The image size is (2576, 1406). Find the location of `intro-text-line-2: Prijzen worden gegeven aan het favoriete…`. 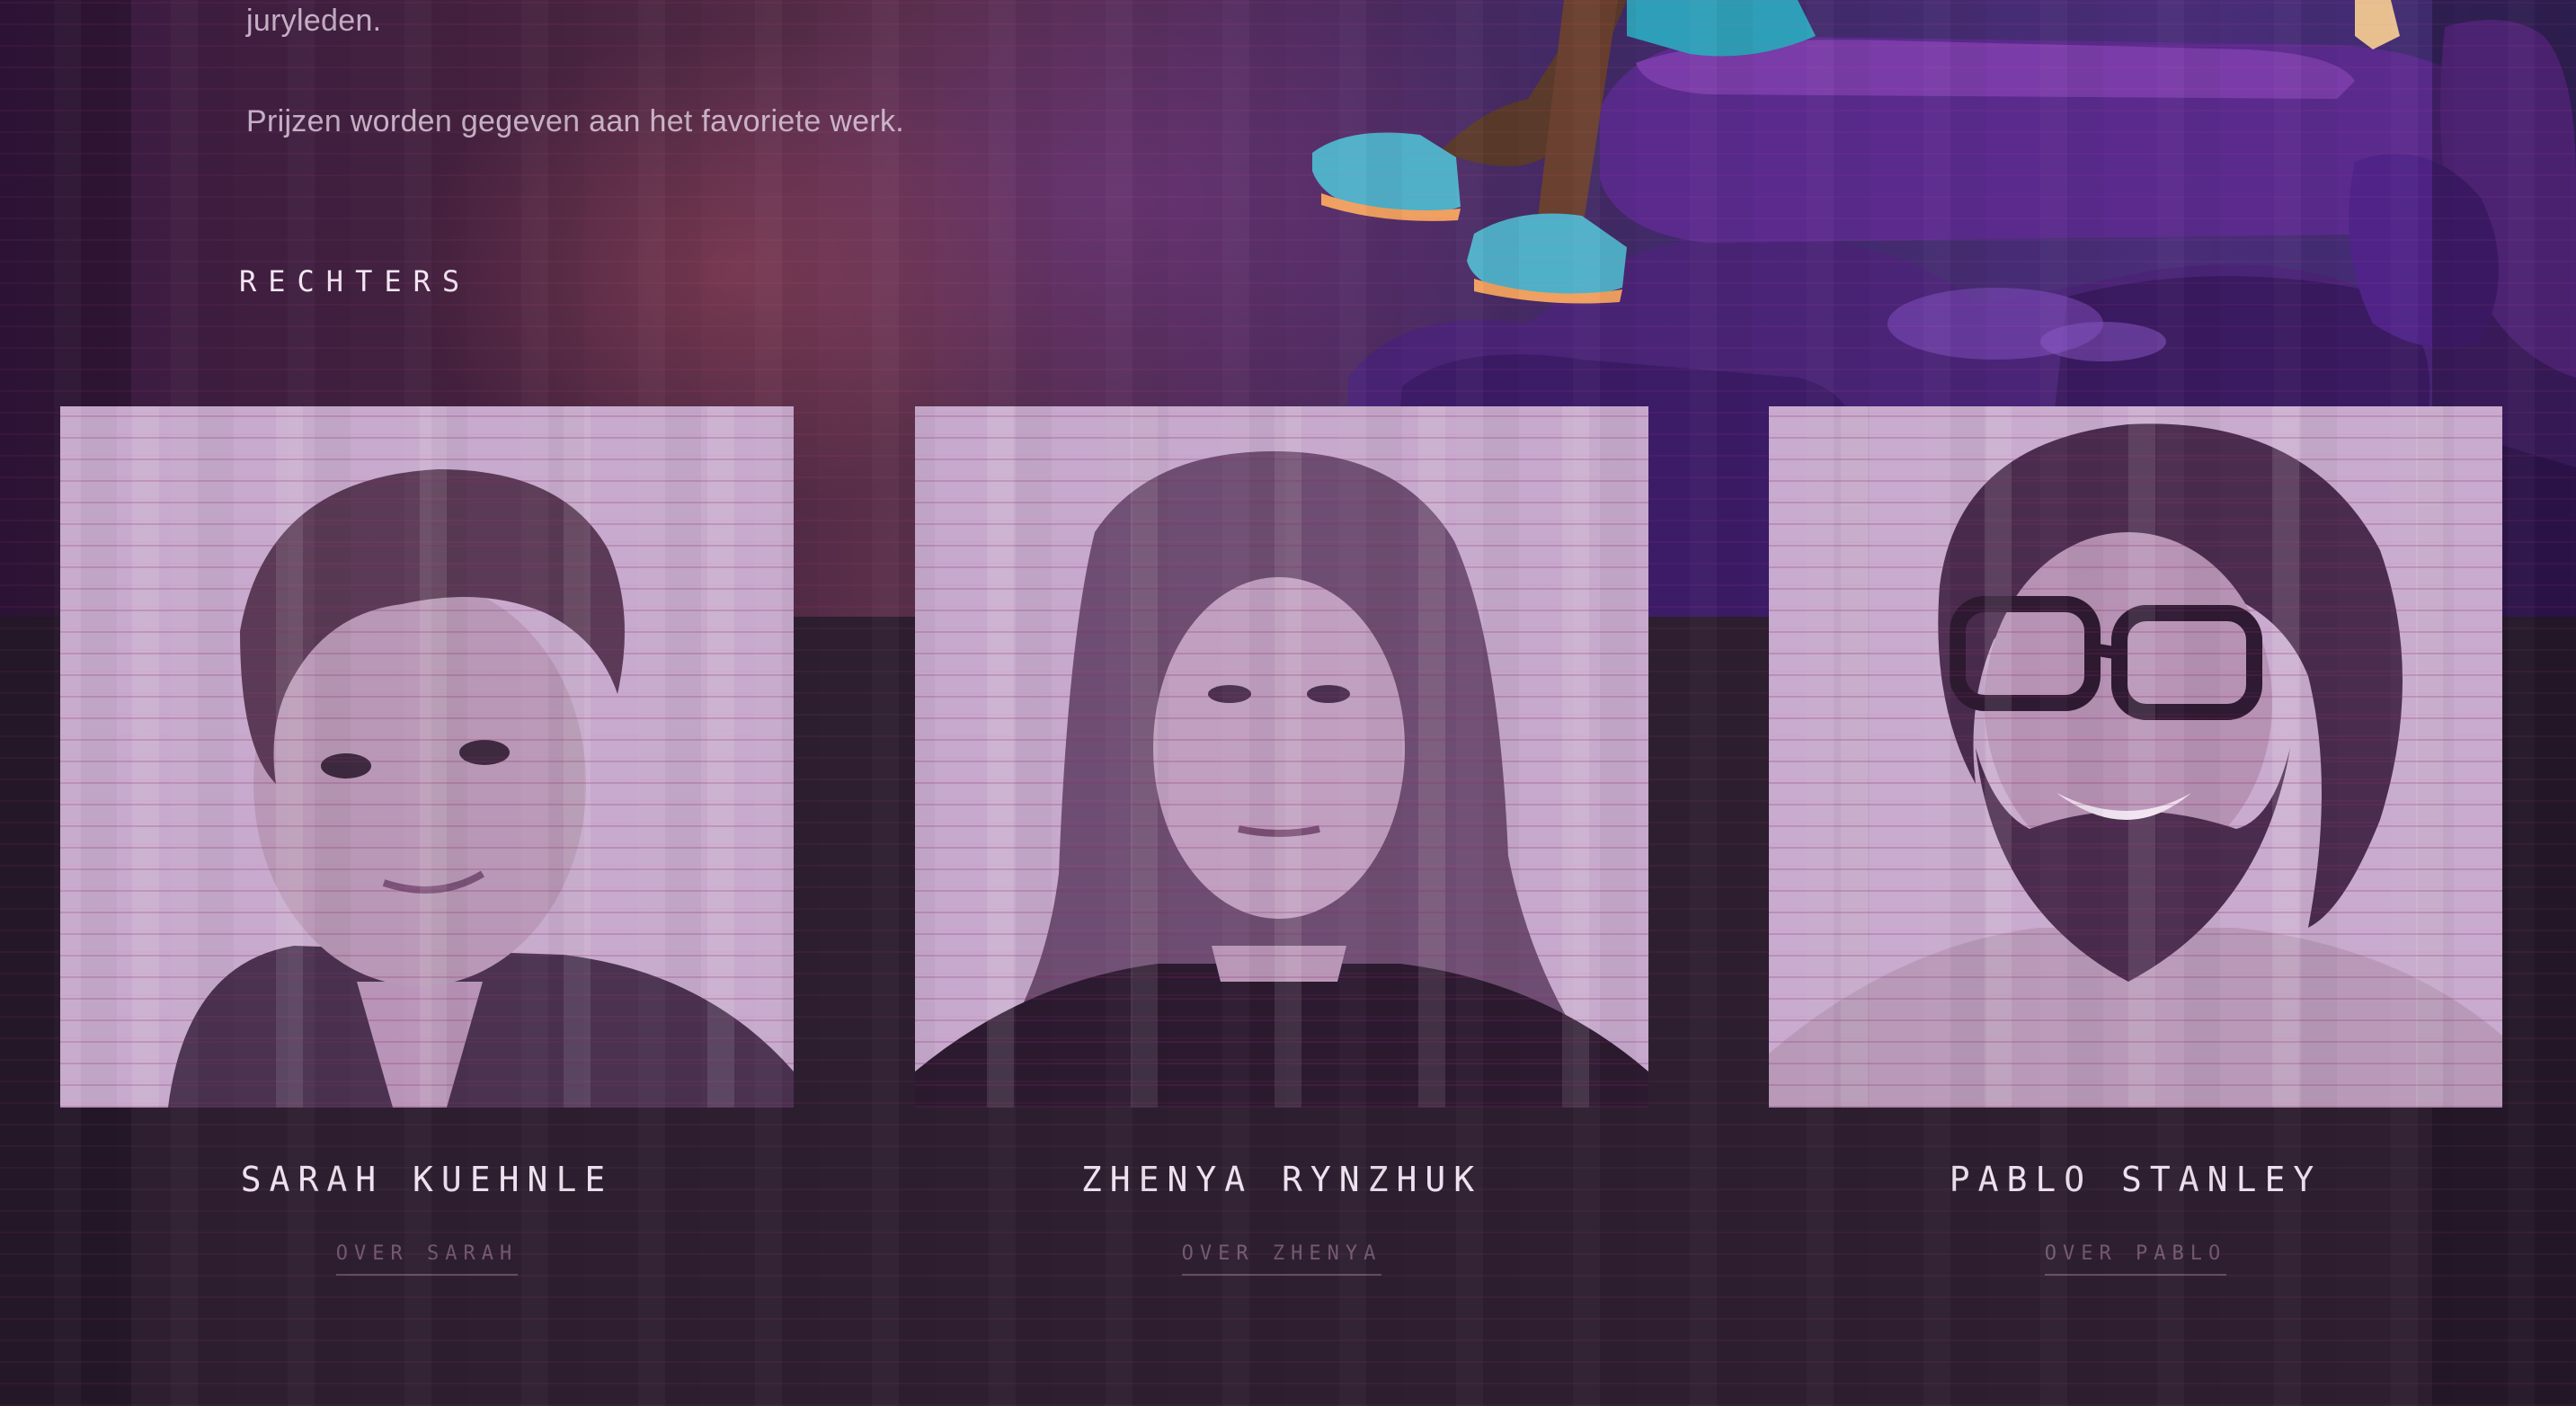

intro-text-line-2: Prijzen worden gegeven aan het favoriete… is located at coordinates (575, 121).